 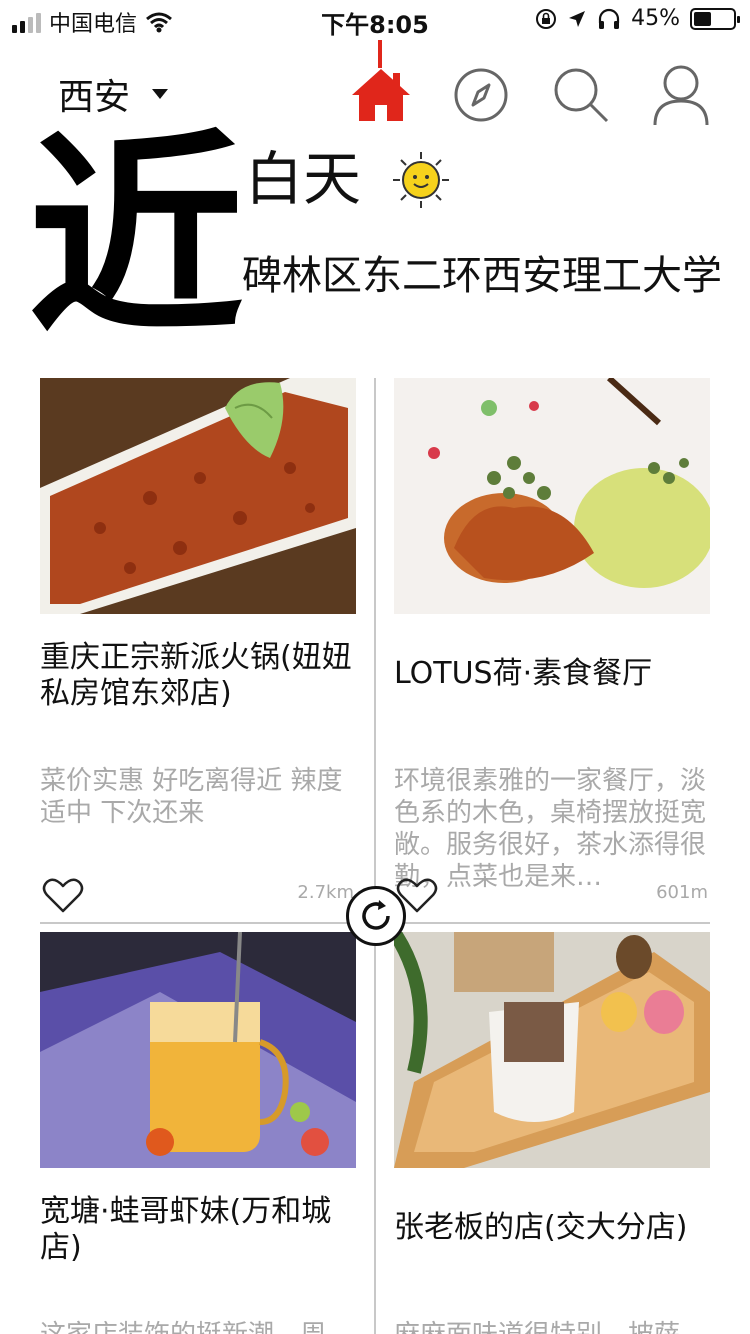 I want to click on card-footer: 601m, so click(x=552, y=896).